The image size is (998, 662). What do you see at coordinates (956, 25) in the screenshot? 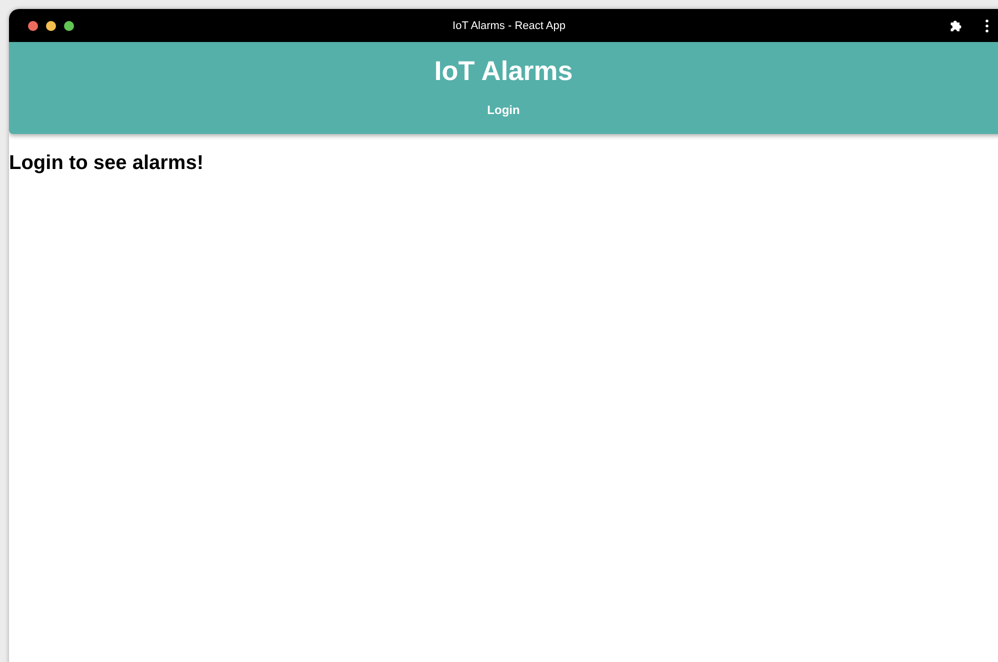
I see `puzzle-icon` at bounding box center [956, 25].